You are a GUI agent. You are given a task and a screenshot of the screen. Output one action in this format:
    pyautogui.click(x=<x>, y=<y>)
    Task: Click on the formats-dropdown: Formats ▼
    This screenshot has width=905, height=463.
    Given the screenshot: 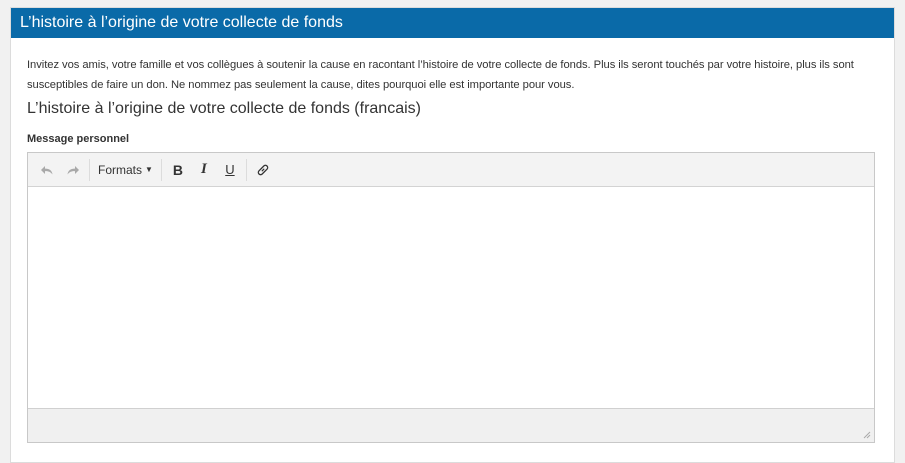 What is the action you would take?
    pyautogui.click(x=125, y=170)
    